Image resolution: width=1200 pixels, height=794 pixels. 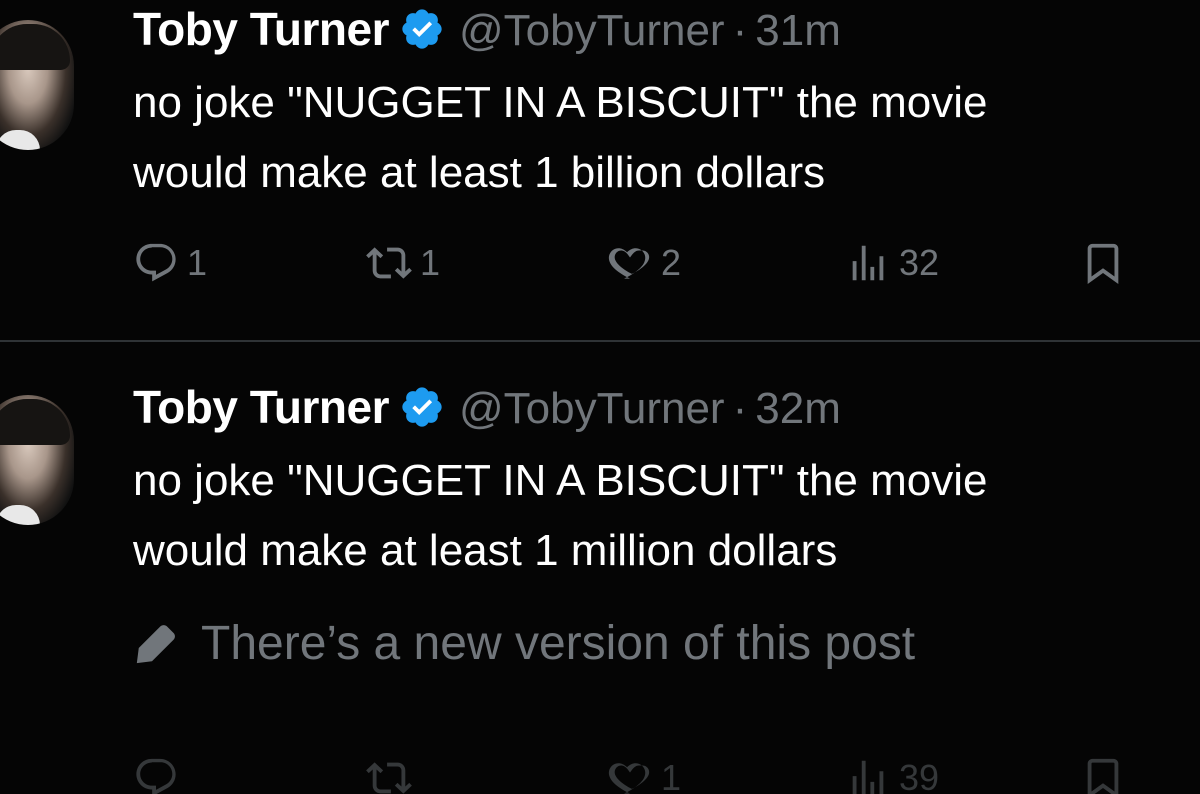 I want to click on views-icon, so click(x=868, y=777).